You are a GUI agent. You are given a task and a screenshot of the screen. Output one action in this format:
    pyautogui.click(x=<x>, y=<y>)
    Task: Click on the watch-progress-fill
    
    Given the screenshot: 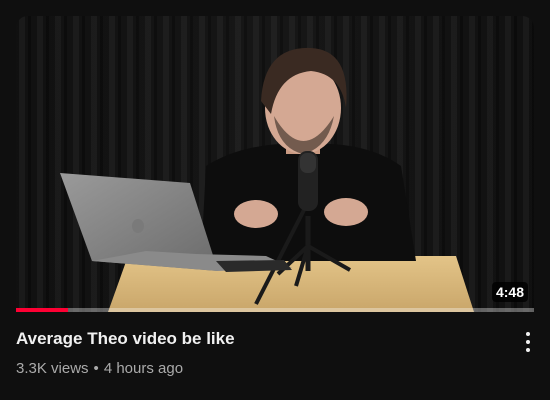 What is the action you would take?
    pyautogui.click(x=42, y=310)
    